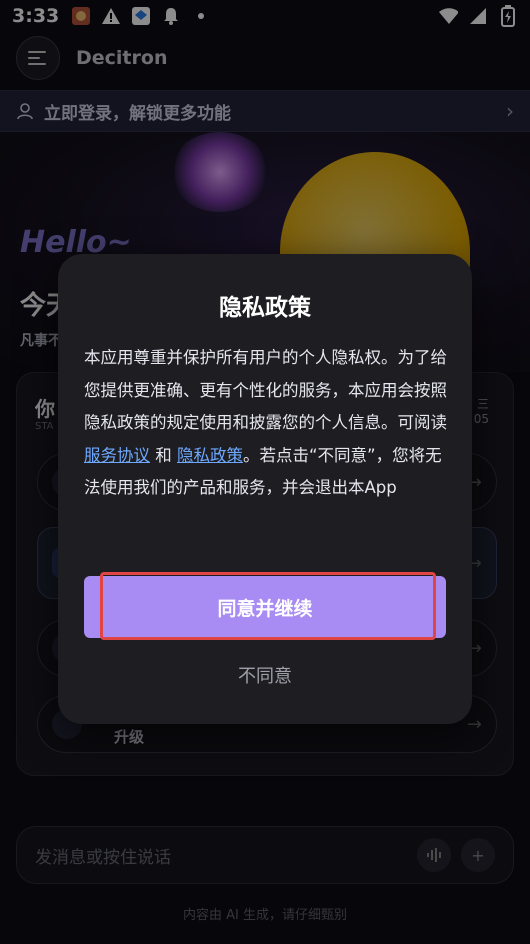 This screenshot has width=530, height=944. What do you see at coordinates (210, 455) in the screenshot?
I see `privacy-policy-link: 隐私政策` at bounding box center [210, 455].